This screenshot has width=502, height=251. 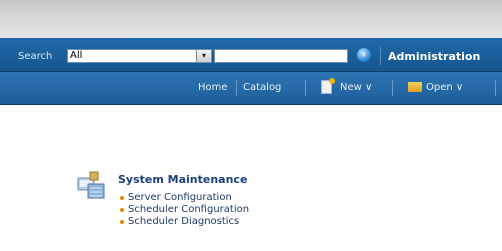 What do you see at coordinates (328, 86) in the screenshot?
I see `new-document-icon` at bounding box center [328, 86].